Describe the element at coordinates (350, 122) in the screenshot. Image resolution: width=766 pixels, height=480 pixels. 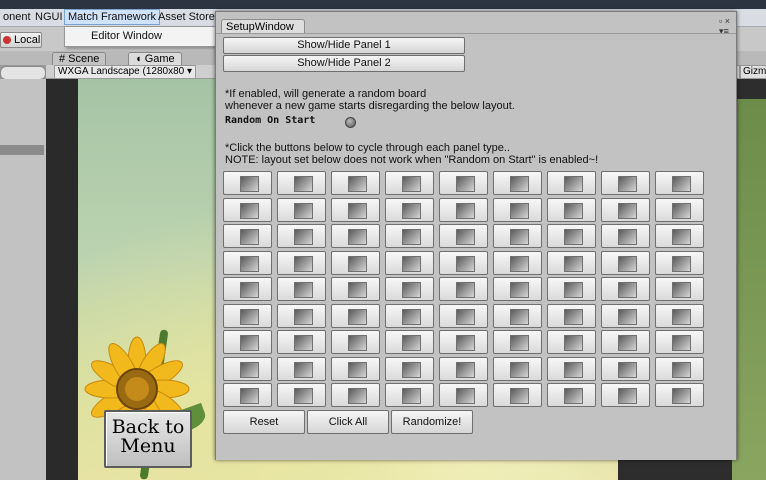
I see `random-on-start-toggle` at that location.